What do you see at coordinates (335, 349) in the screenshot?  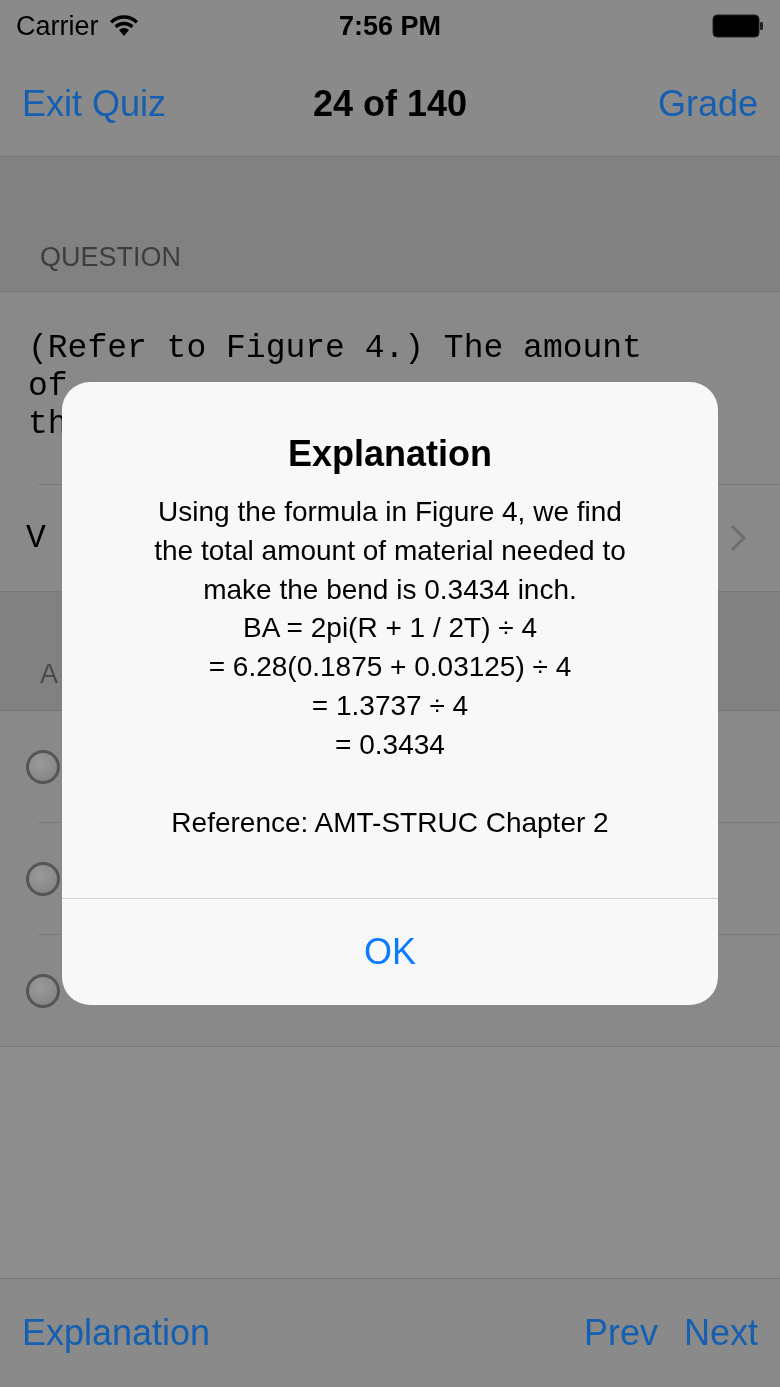 I see `question-text: (Refer to Figure 4.) The amount` at bounding box center [335, 349].